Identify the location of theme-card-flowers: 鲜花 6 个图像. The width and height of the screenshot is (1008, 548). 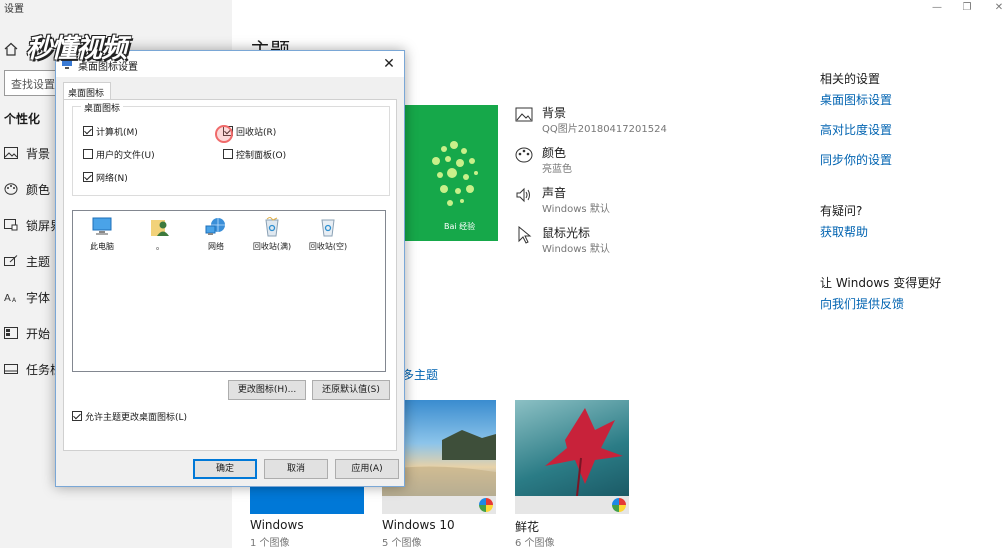
(572, 474).